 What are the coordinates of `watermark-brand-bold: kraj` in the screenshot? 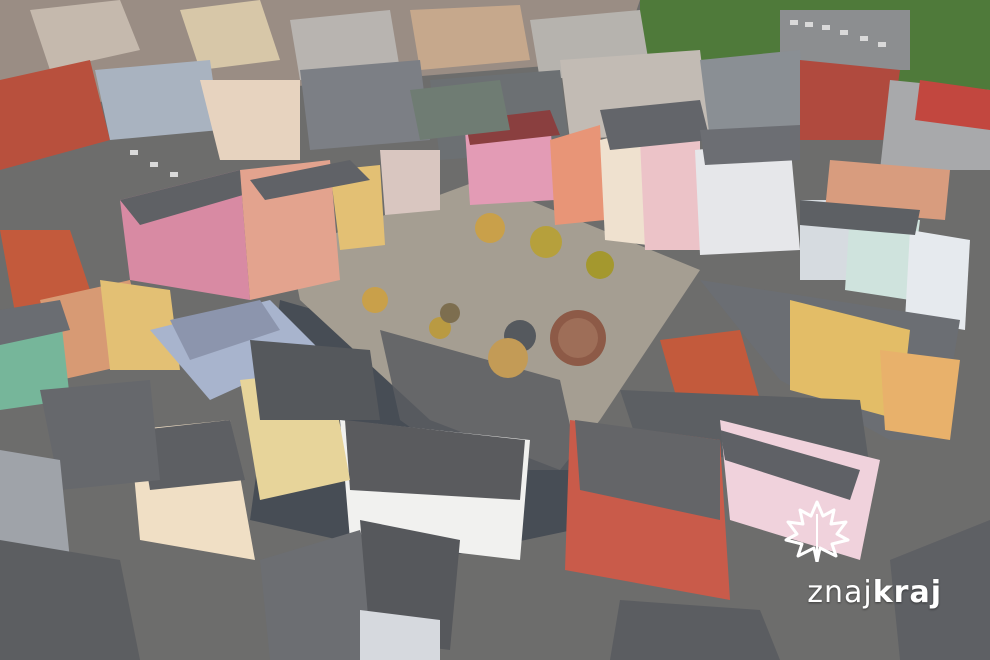 It's located at (907, 592).